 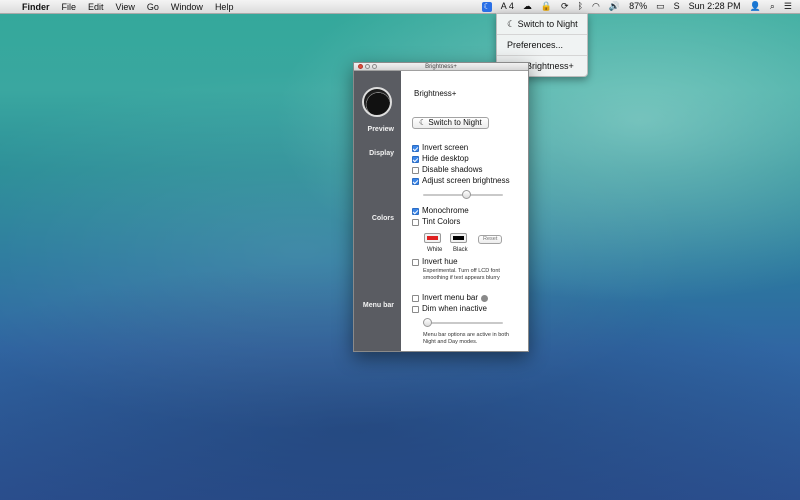 I want to click on menu-item-switch-to-night: ☾ Switch to Night, so click(x=542, y=24).